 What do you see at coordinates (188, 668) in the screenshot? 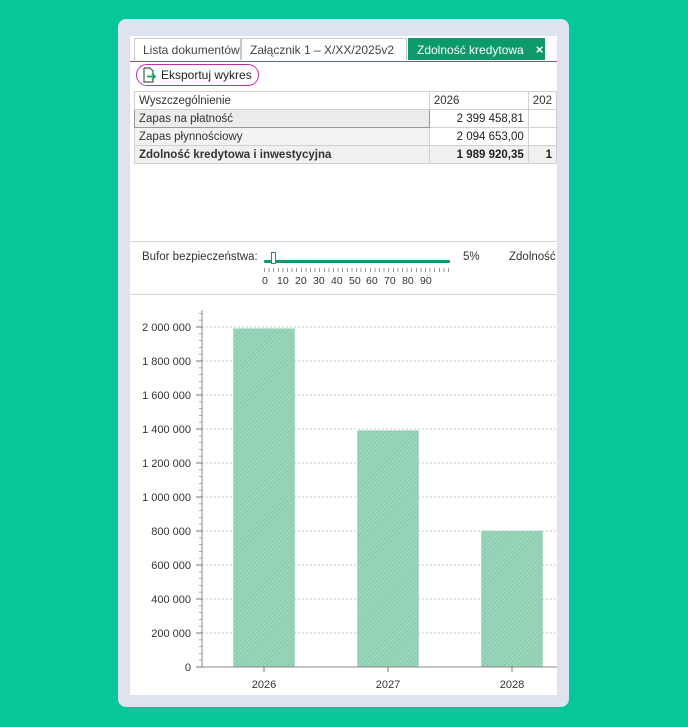
I see `y-tick-label: 0` at bounding box center [188, 668].